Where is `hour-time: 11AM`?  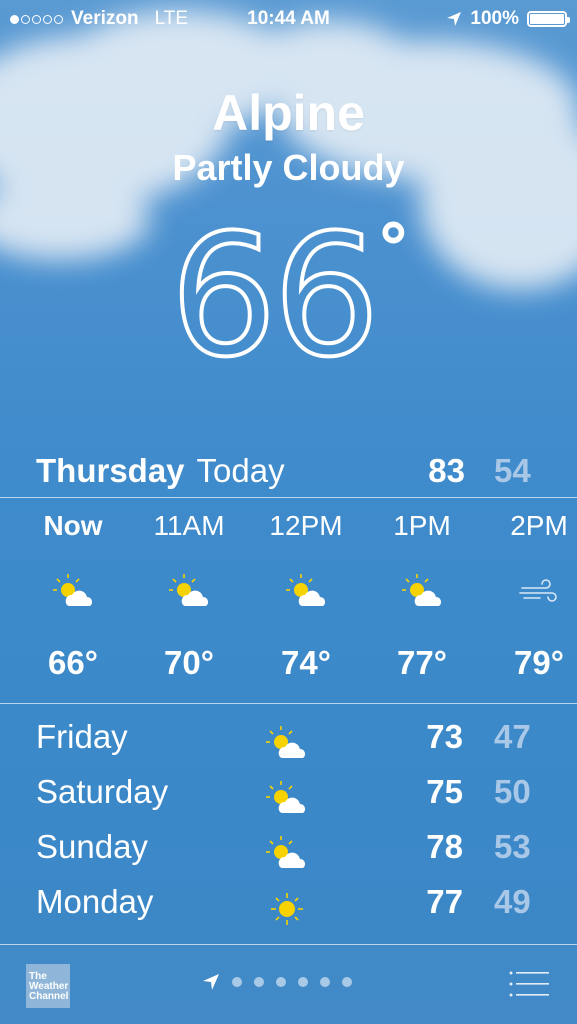
hour-time: 11AM is located at coordinates (189, 525).